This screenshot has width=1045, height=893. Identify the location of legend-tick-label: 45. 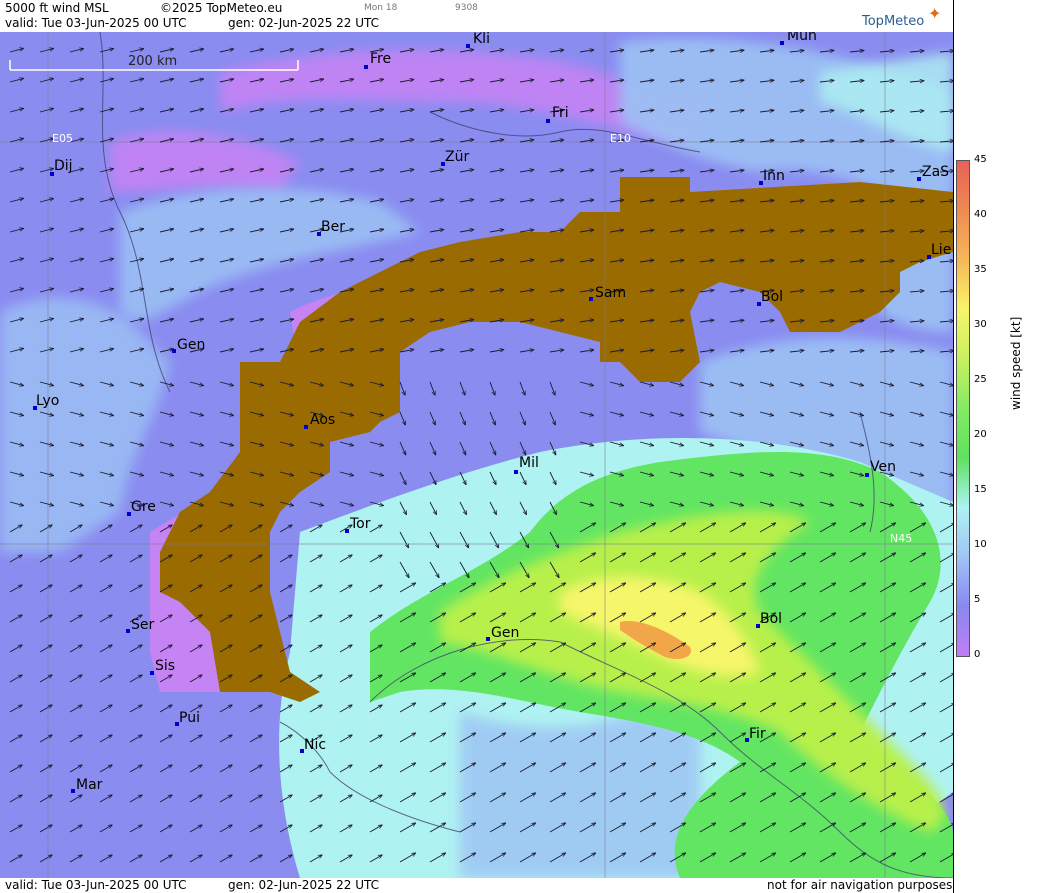
(980, 159).